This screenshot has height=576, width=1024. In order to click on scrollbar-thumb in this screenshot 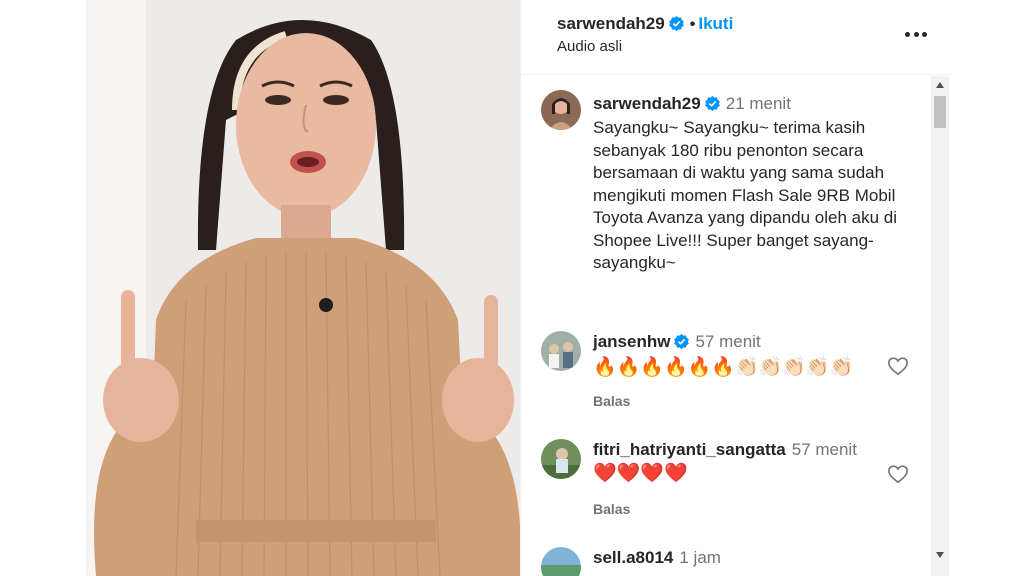, I will do `click(940, 112)`.